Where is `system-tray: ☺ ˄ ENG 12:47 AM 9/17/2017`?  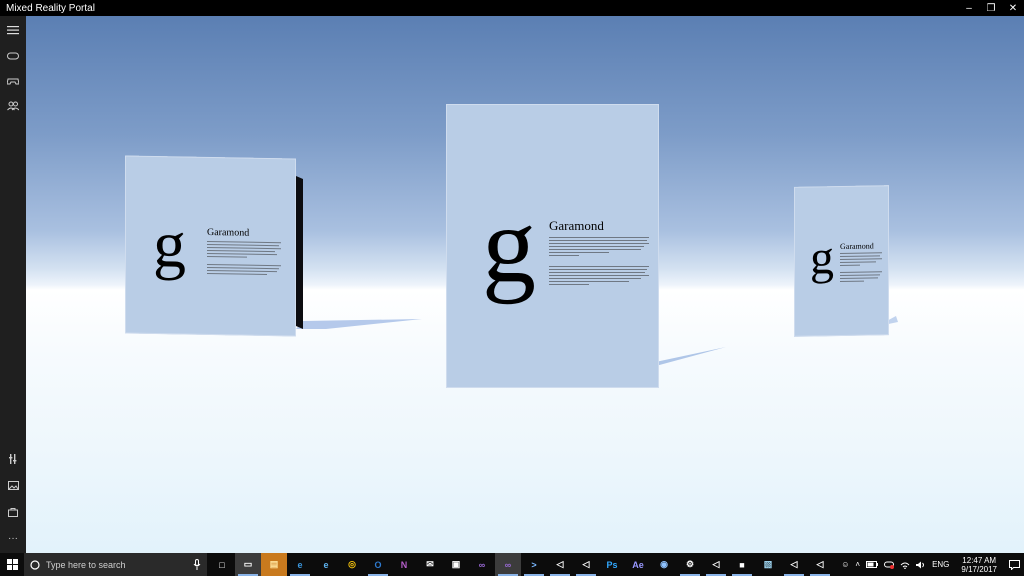 system-tray: ☺ ˄ ENG 12:47 AM 9/17/2017 is located at coordinates (932, 564).